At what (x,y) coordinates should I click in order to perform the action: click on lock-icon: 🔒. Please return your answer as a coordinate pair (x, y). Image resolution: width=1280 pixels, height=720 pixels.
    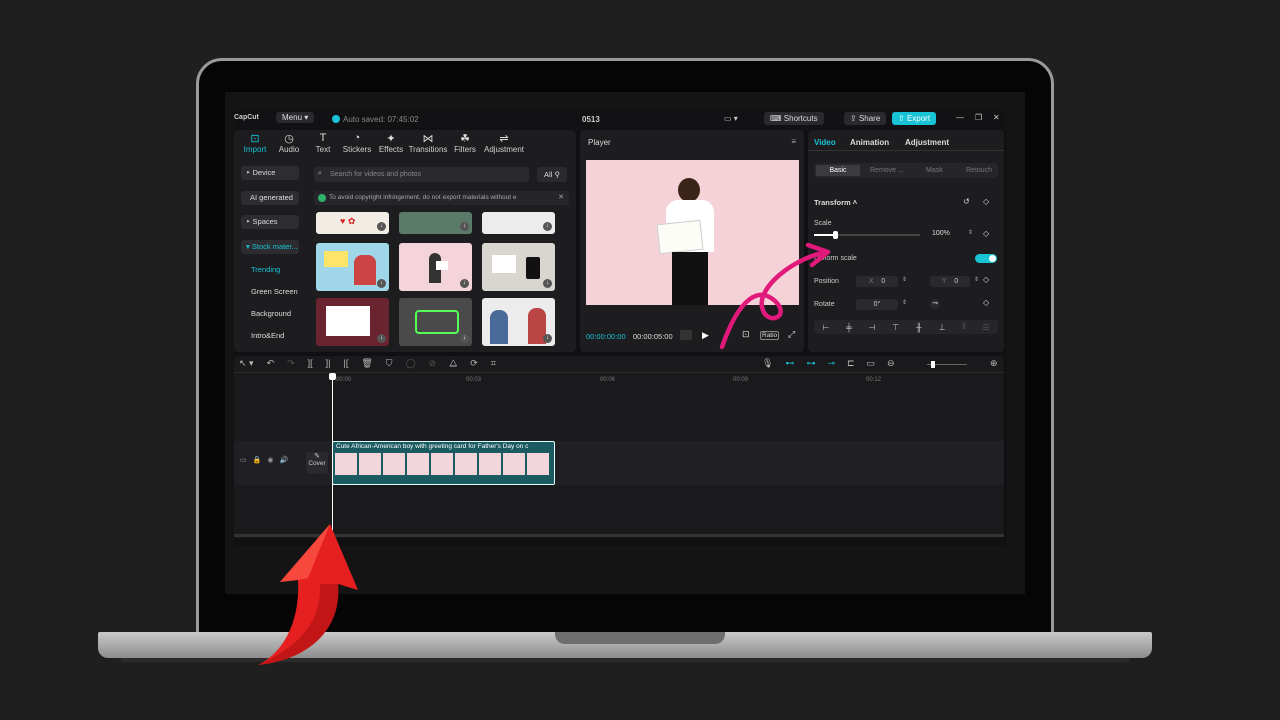
    Looking at the image, I should click on (257, 460).